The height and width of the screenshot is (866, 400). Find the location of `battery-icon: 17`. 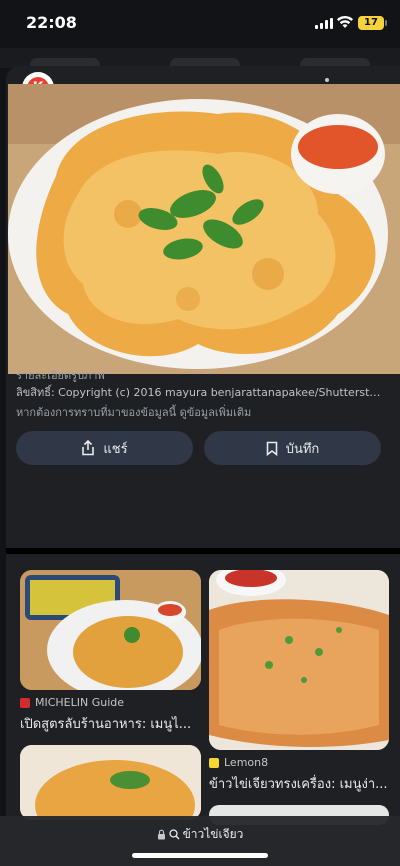

battery-icon: 17 is located at coordinates (372, 23).